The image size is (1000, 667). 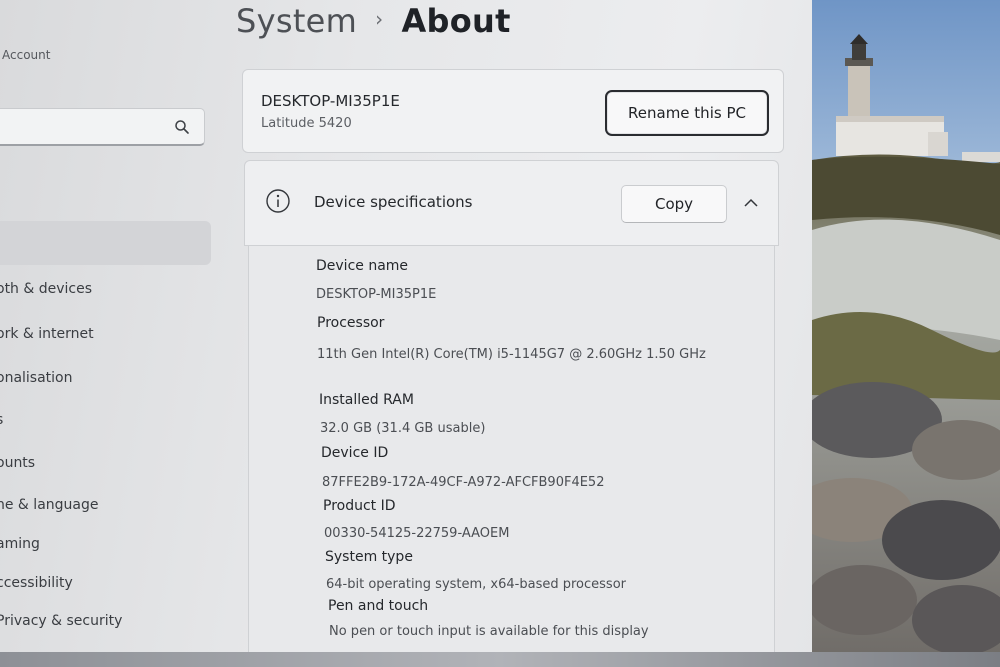 I want to click on device-specifications-header: Device specifications Copy, so click(x=511, y=203).